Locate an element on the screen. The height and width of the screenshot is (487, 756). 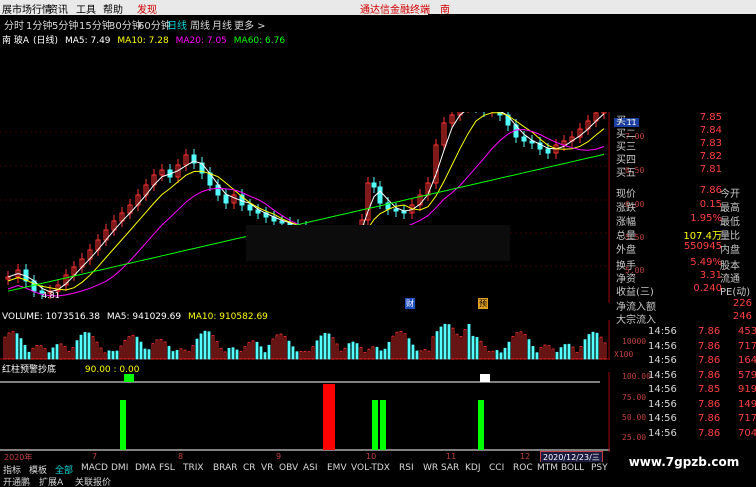
period-tab-15m: 15分钟 is located at coordinates (95, 24).